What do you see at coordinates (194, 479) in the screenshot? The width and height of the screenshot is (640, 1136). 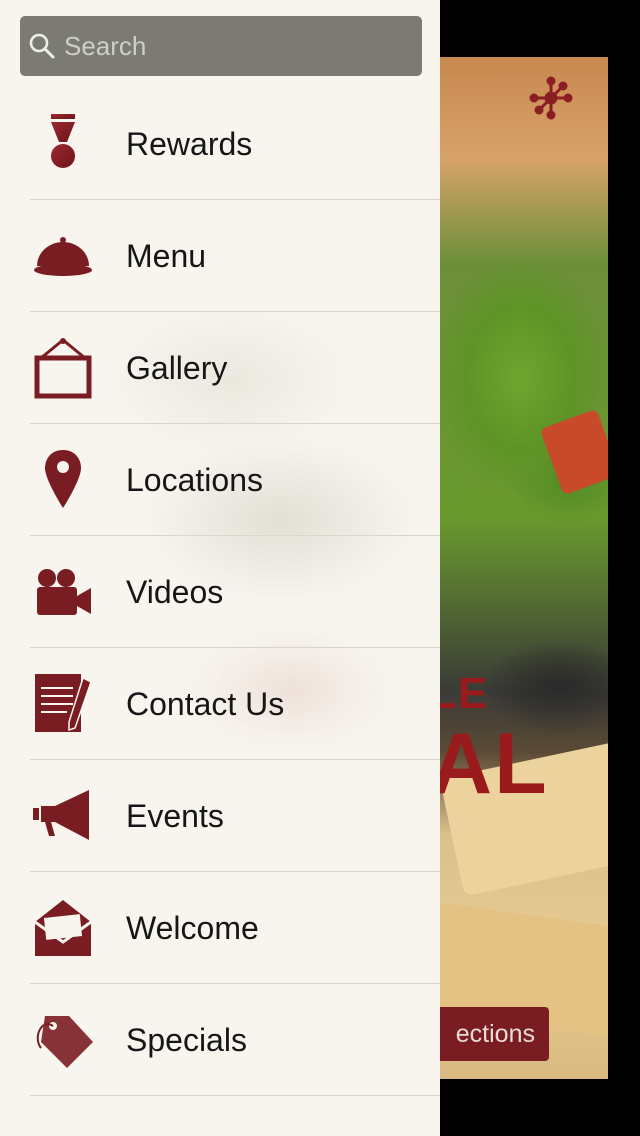 I see `menu-item-label: Locations` at bounding box center [194, 479].